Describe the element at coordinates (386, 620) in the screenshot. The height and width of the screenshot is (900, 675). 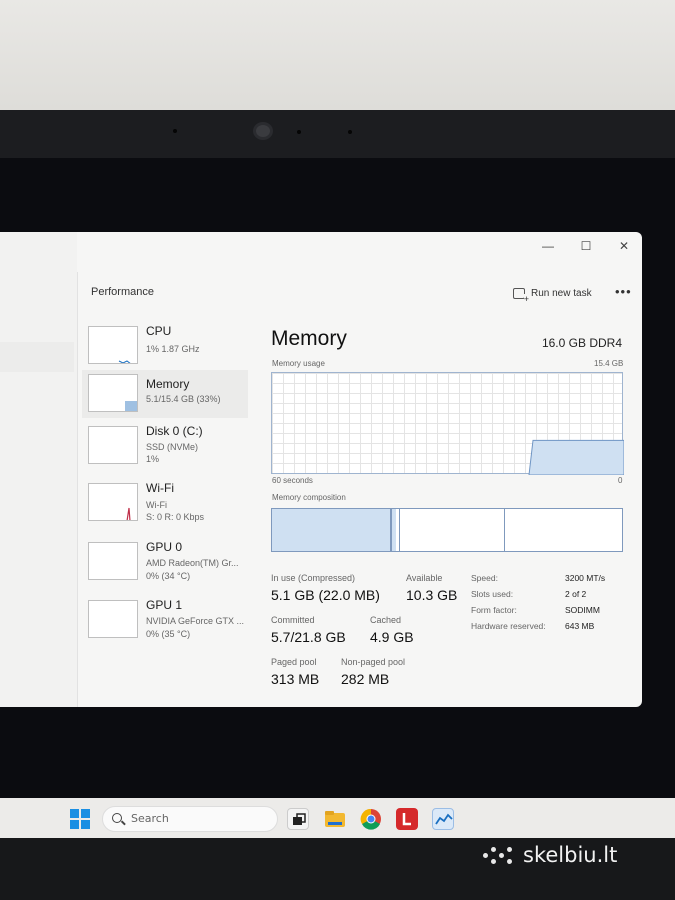
I see `cached-label: Cached` at that location.